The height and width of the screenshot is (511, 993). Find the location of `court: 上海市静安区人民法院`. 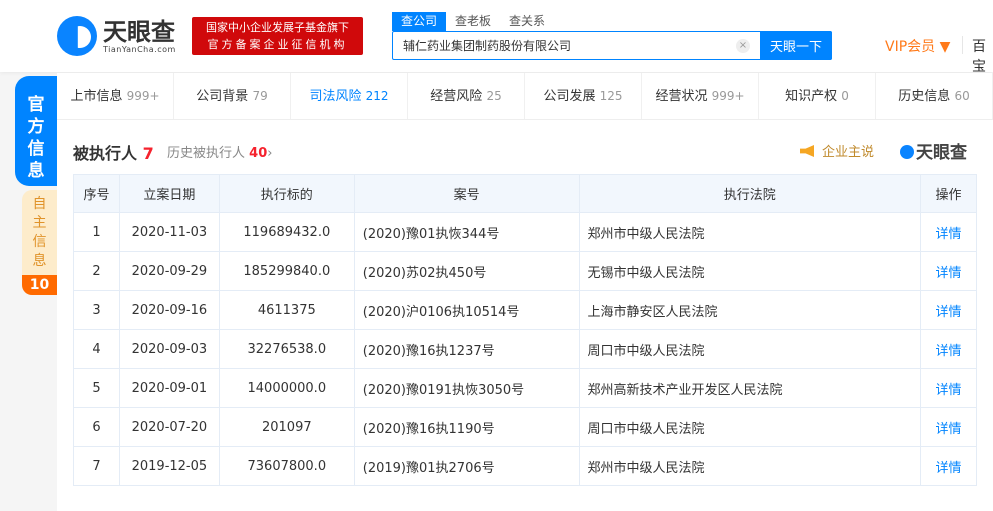

court: 上海市静安区人民法院 is located at coordinates (750, 310).